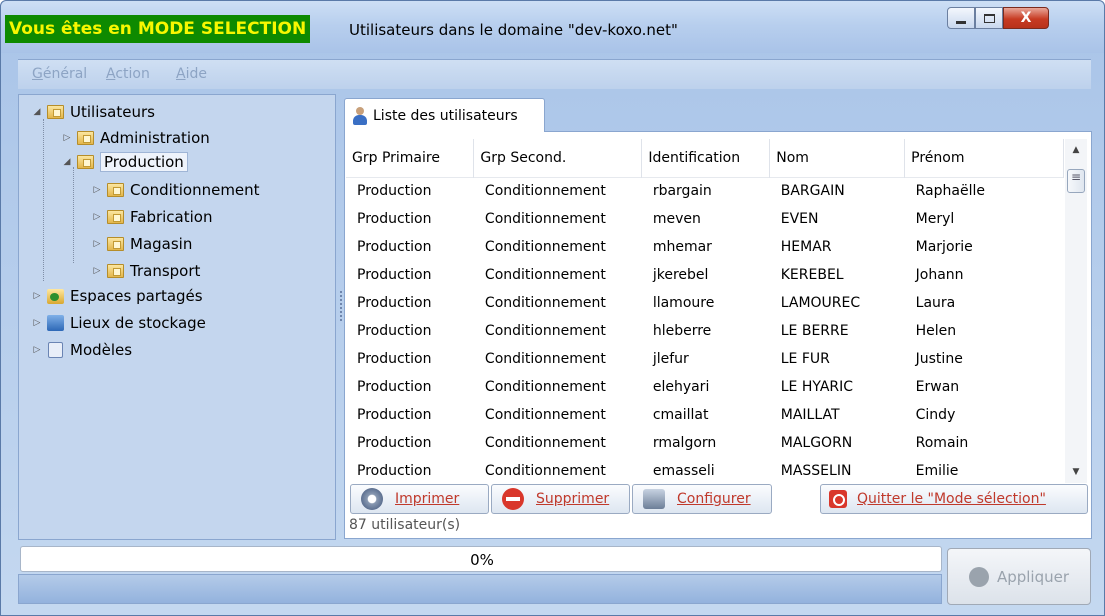 The height and width of the screenshot is (616, 1105). I want to click on tree-node-fabrication: ▷ Fabrication, so click(152, 217).